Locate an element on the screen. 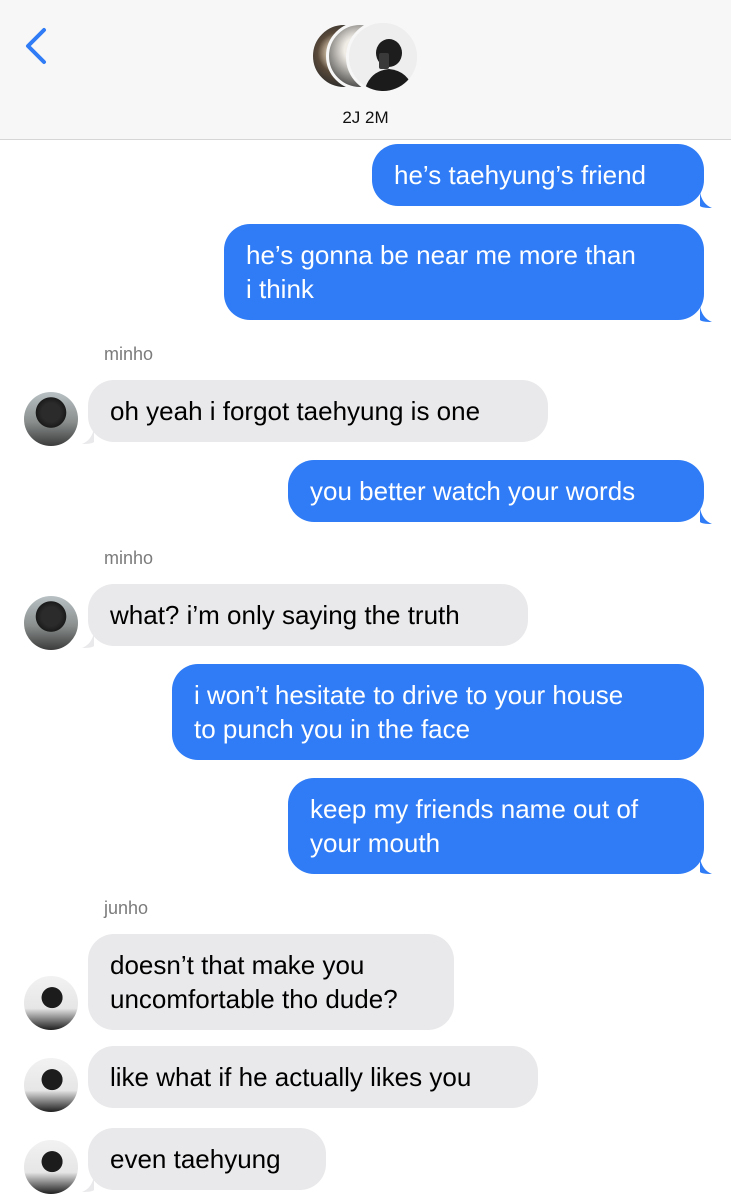 Image resolution: width=731 pixels, height=1200 pixels. chevron-left-icon is located at coordinates (37, 46).